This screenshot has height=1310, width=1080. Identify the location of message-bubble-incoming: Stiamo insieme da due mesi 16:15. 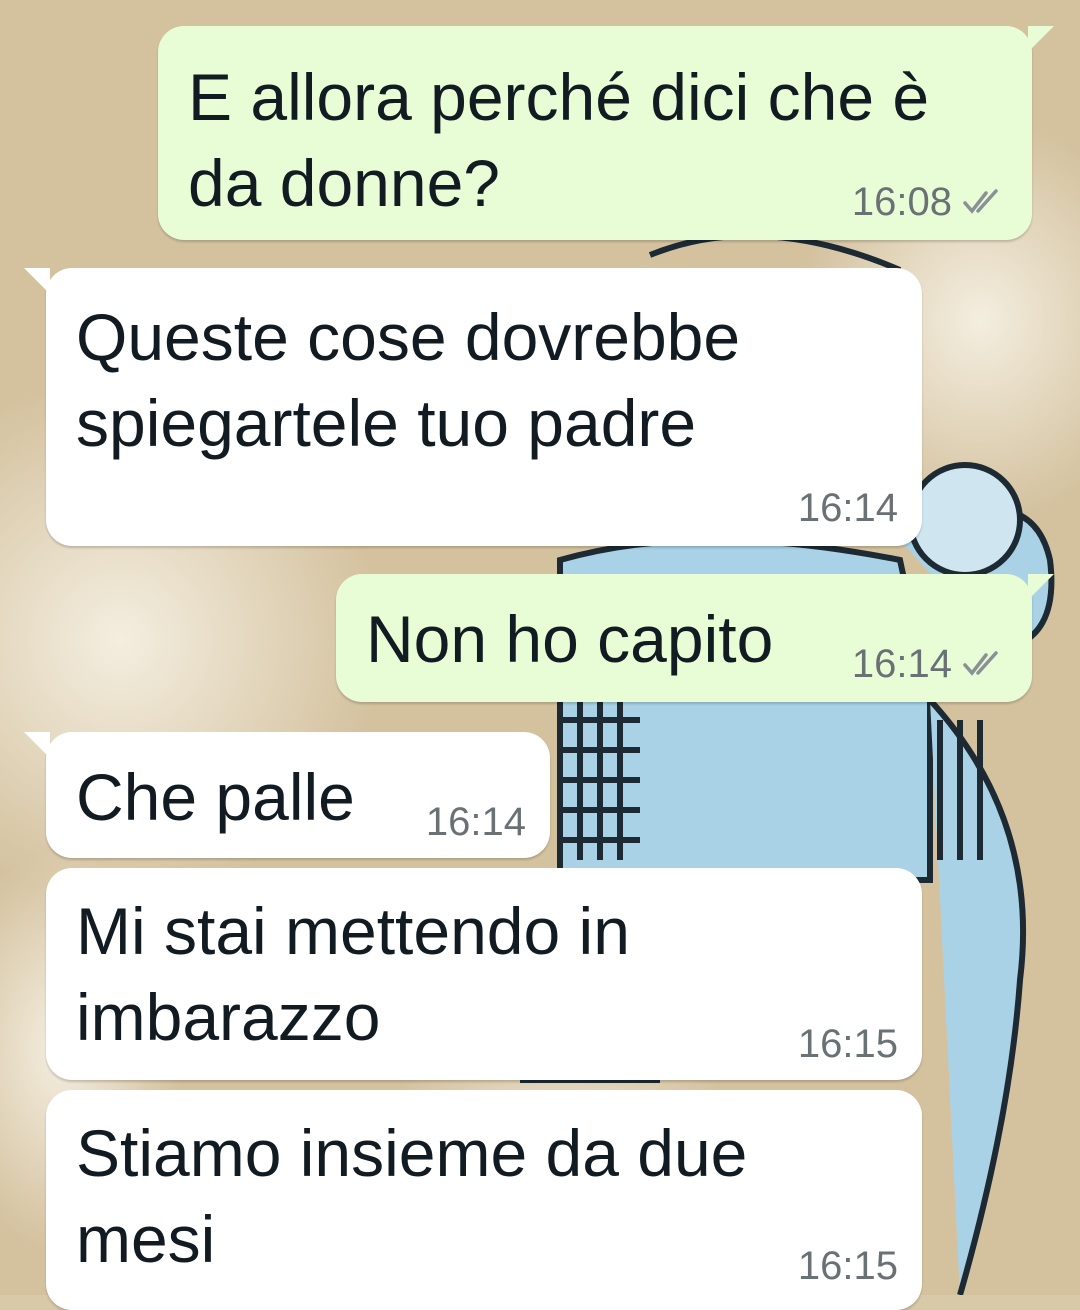
(484, 1200).